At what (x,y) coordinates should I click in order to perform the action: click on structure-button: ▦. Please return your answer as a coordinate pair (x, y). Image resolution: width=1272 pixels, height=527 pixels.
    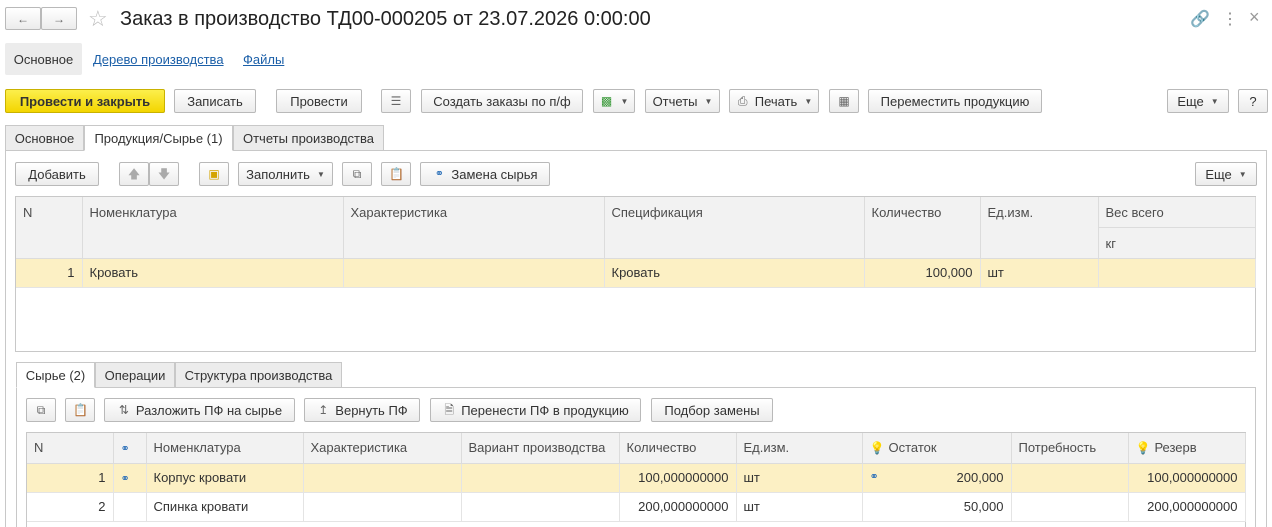
    Looking at the image, I should click on (844, 101).